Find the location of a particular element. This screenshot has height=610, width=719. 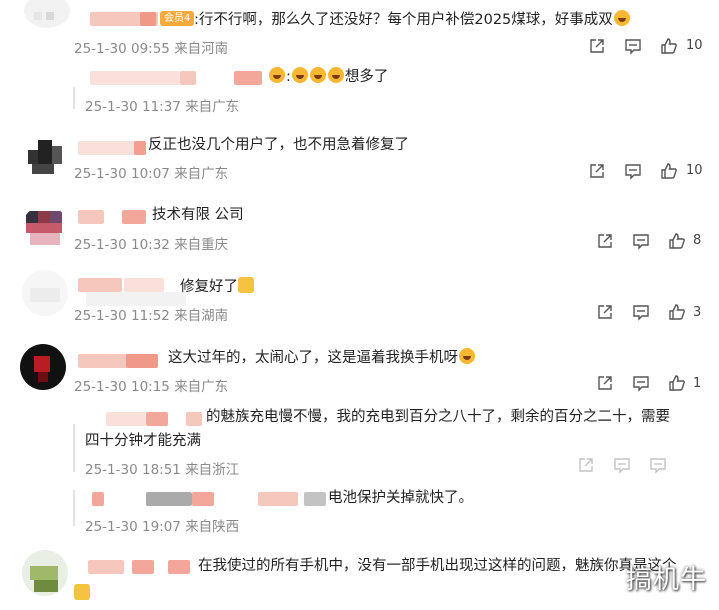

comment-time: 25-1-30 10:32 来自重庆 is located at coordinates (151, 245).